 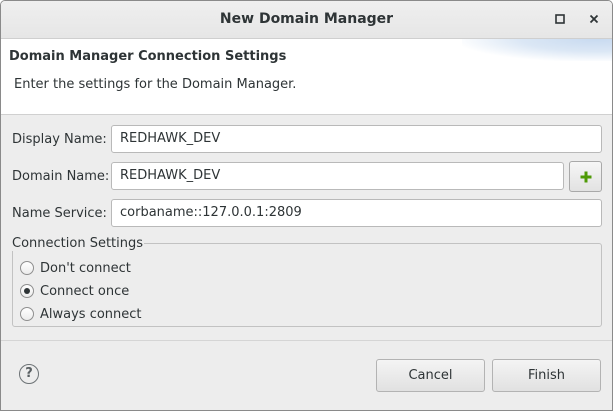 I want to click on maximize-icon, so click(x=560, y=19).